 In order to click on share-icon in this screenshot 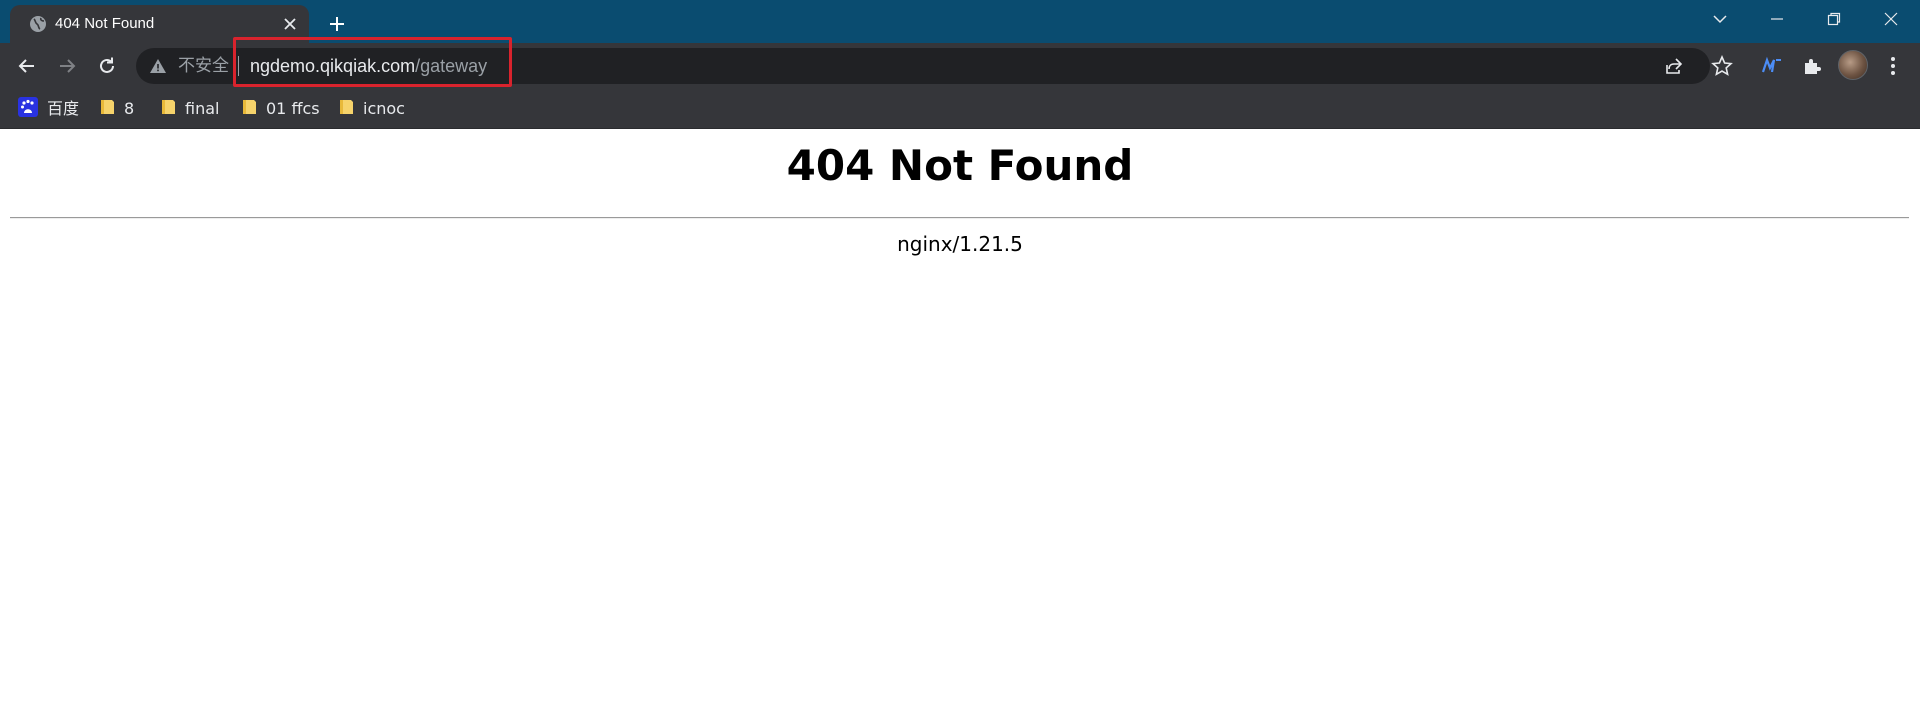, I will do `click(1674, 66)`.